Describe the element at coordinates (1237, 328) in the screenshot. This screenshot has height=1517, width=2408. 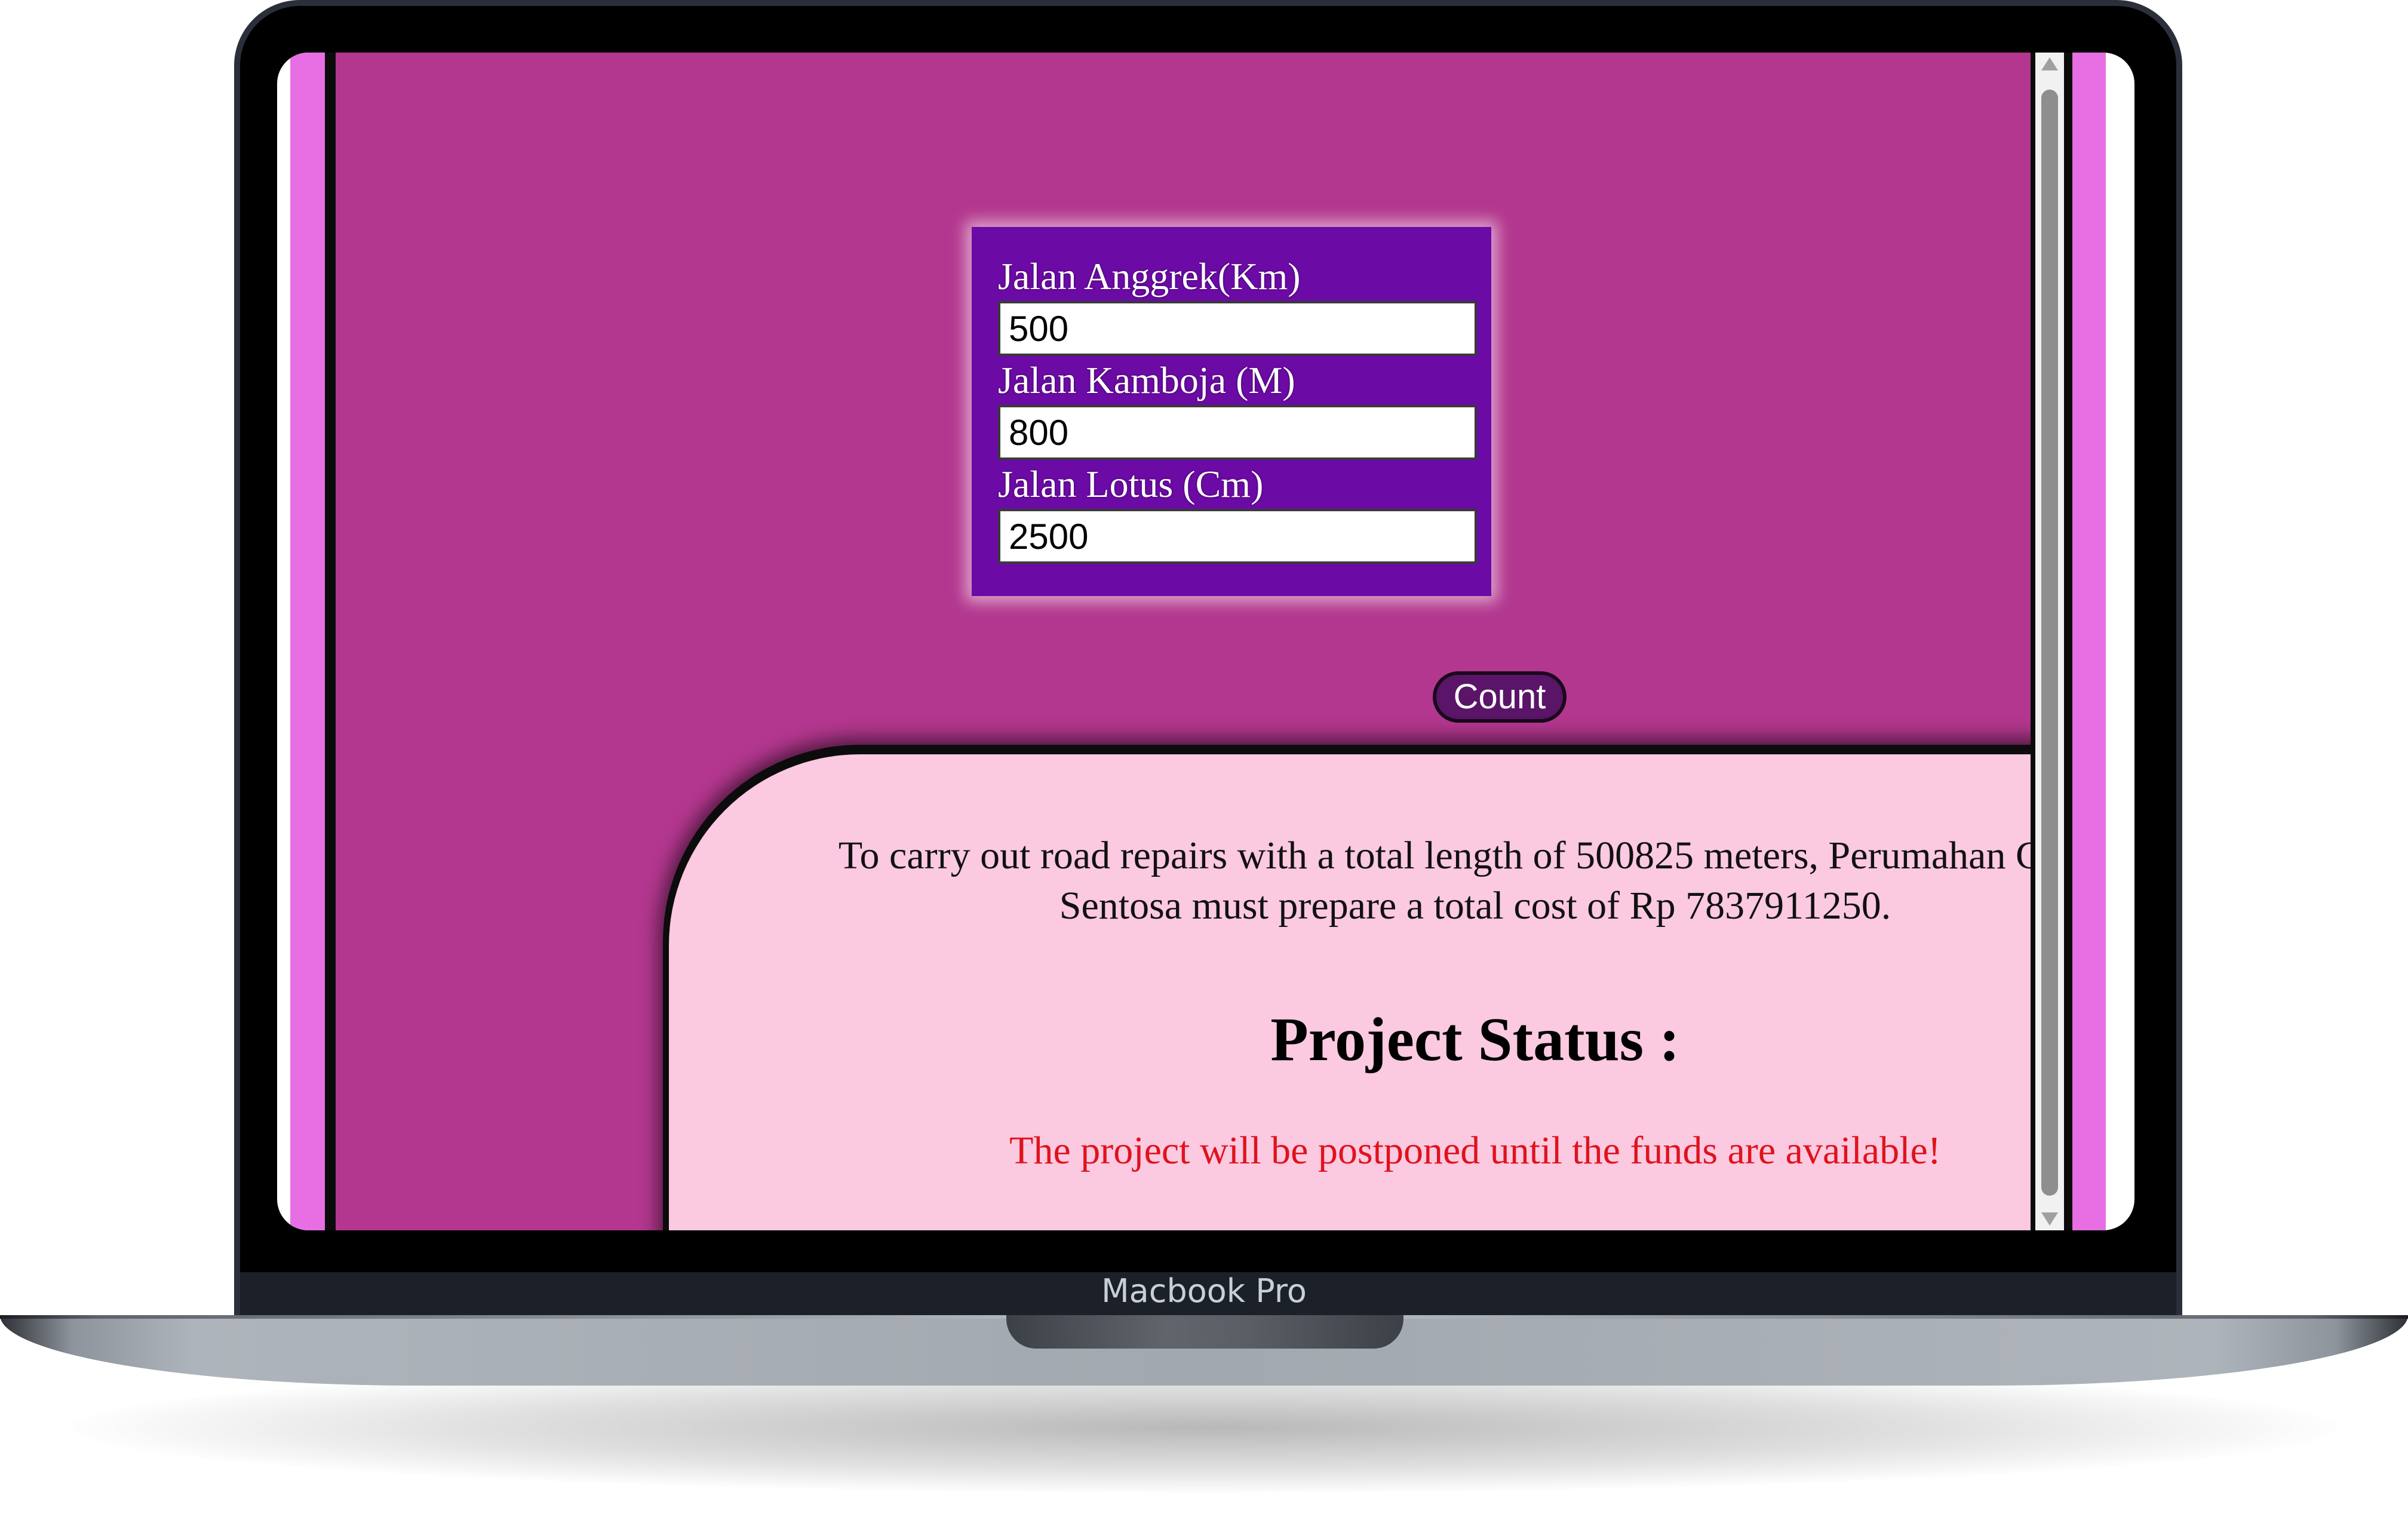
I see `anggrek-input` at that location.